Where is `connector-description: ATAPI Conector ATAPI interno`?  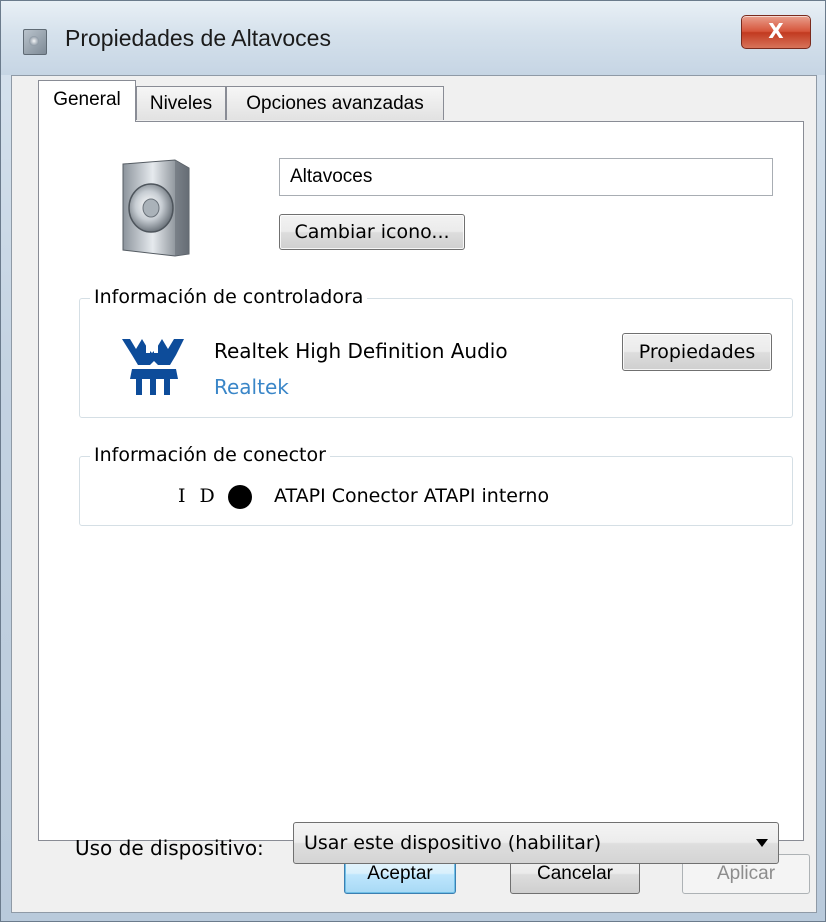
connector-description: ATAPI Conector ATAPI interno is located at coordinates (412, 496).